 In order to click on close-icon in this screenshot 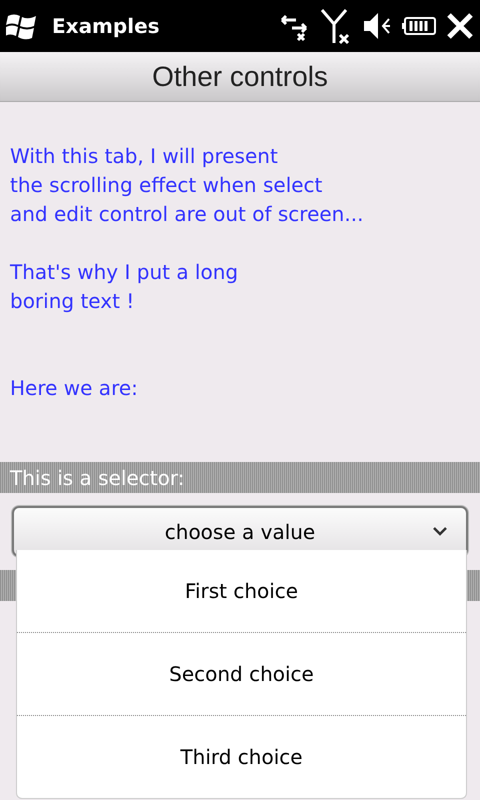, I will do `click(460, 26)`.